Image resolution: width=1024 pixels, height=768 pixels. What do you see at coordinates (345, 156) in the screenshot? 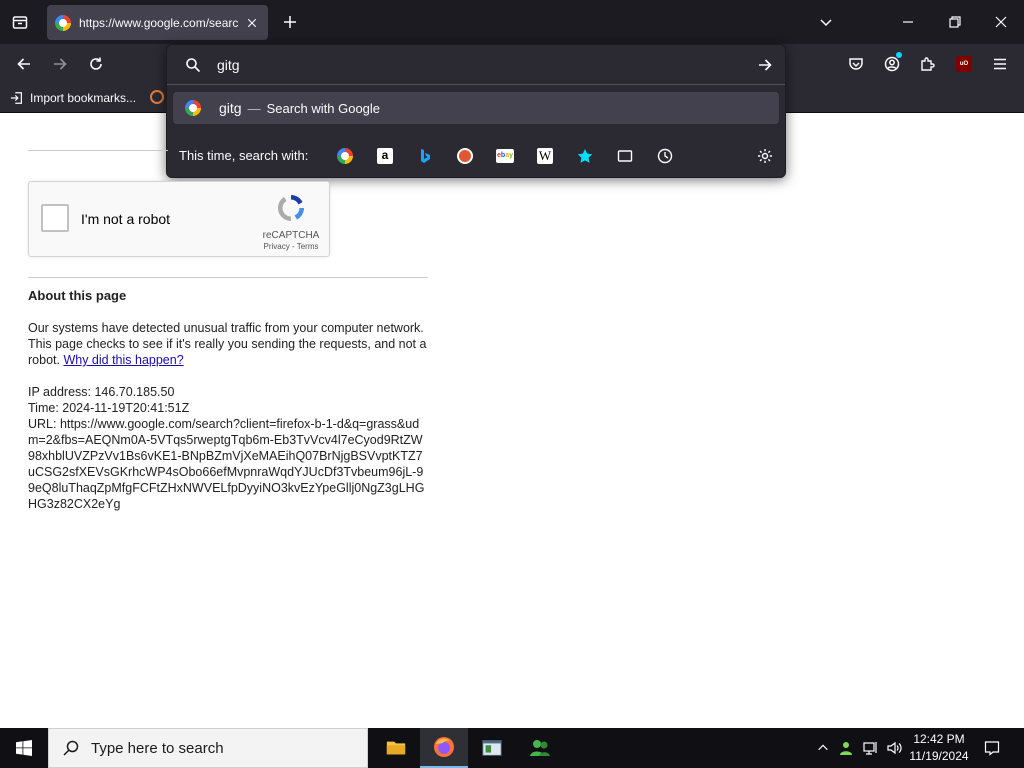
I see `google-engine-icon` at bounding box center [345, 156].